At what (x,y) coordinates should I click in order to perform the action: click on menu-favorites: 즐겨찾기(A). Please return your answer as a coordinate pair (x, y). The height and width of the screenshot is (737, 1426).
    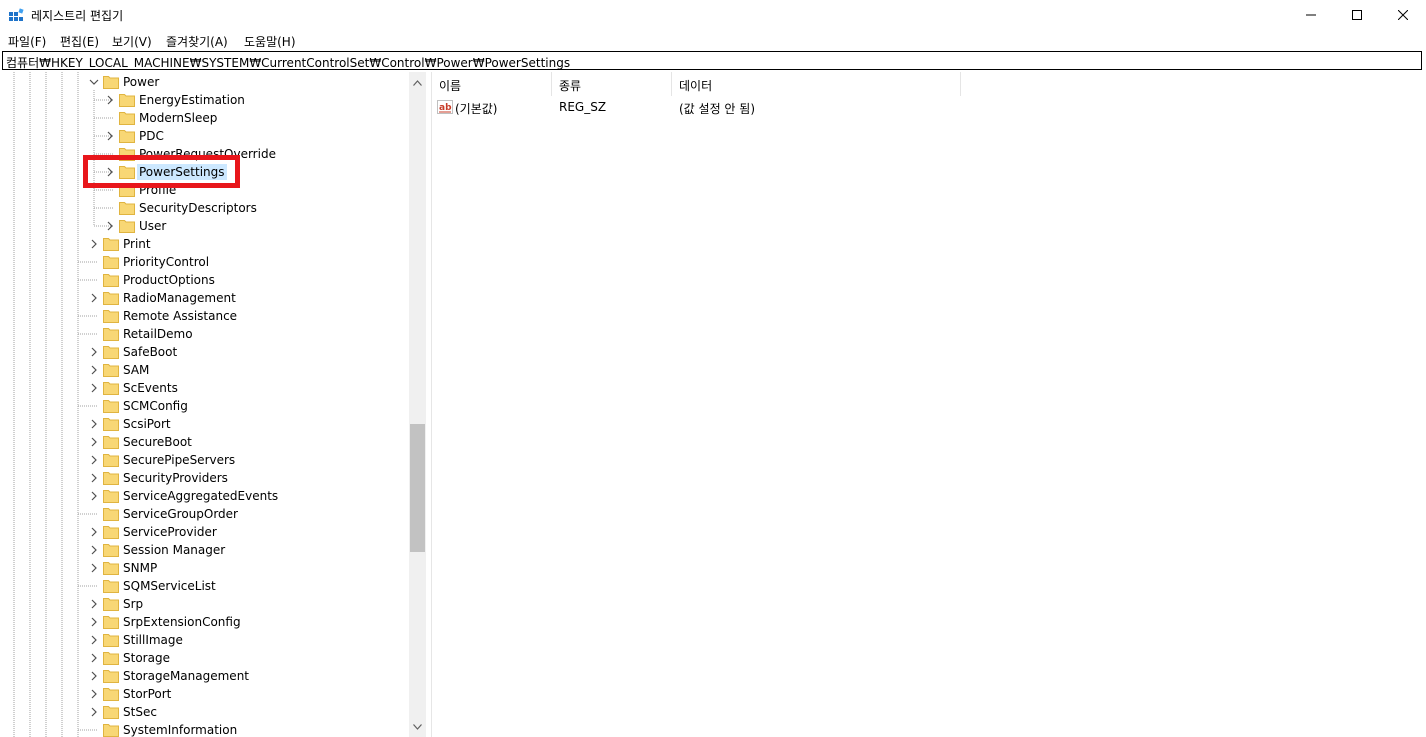
    Looking at the image, I should click on (197, 41).